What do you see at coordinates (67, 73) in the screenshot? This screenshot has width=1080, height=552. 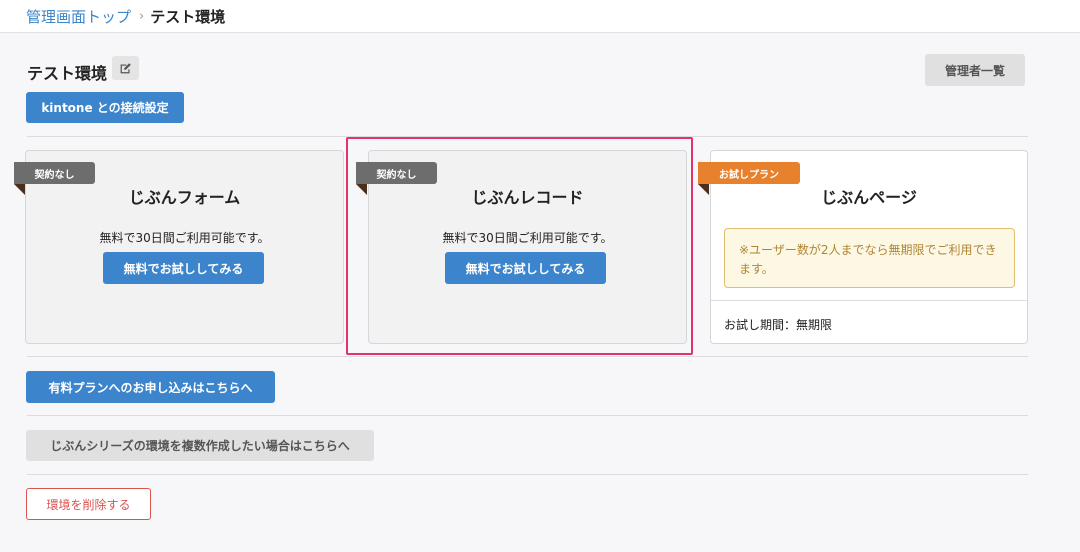 I see `page-title: テスト環境` at bounding box center [67, 73].